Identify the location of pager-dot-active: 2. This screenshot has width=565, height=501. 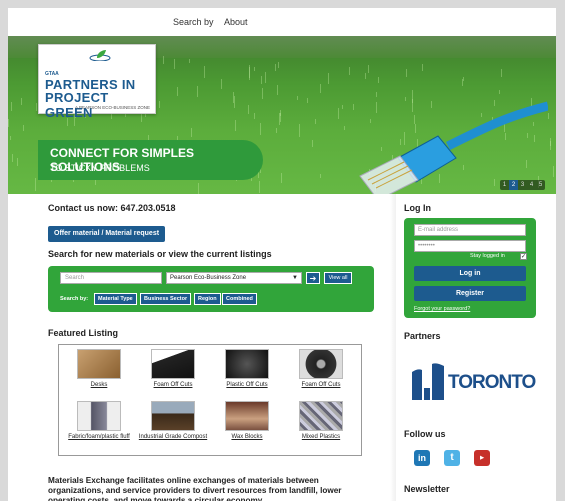
(513, 185).